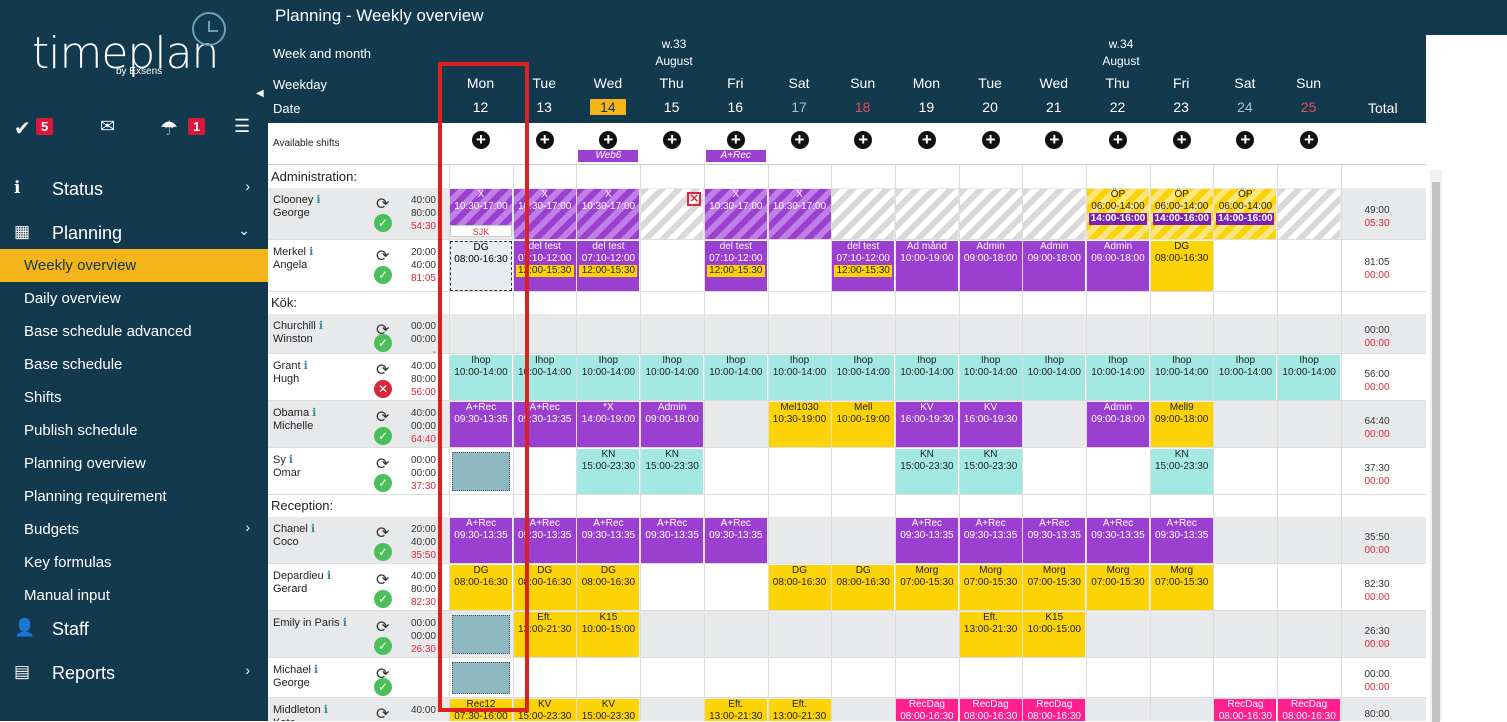 The height and width of the screenshot is (722, 1507). What do you see at coordinates (134, 562) in the screenshot?
I see `nav-item-key-formulas: Key formulas` at bounding box center [134, 562].